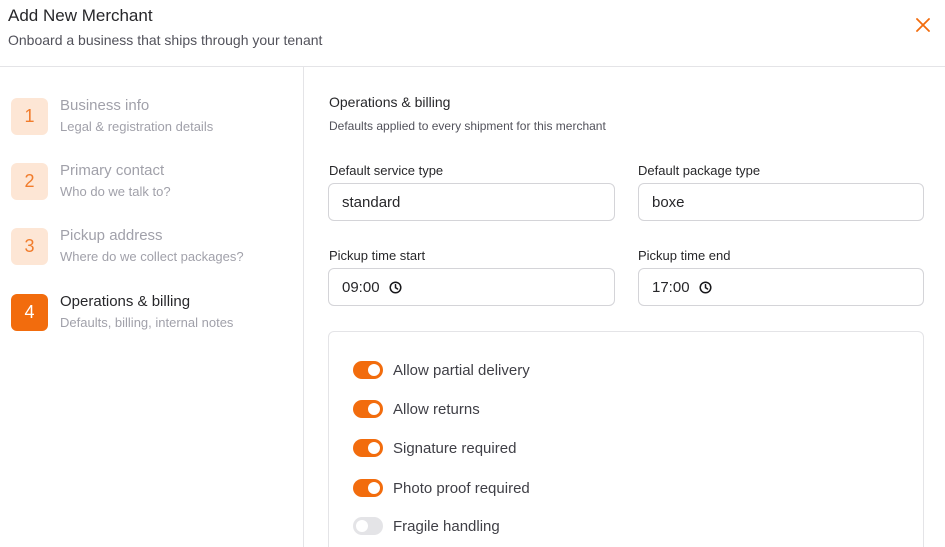  I want to click on package-type-input: boxe, so click(781, 202).